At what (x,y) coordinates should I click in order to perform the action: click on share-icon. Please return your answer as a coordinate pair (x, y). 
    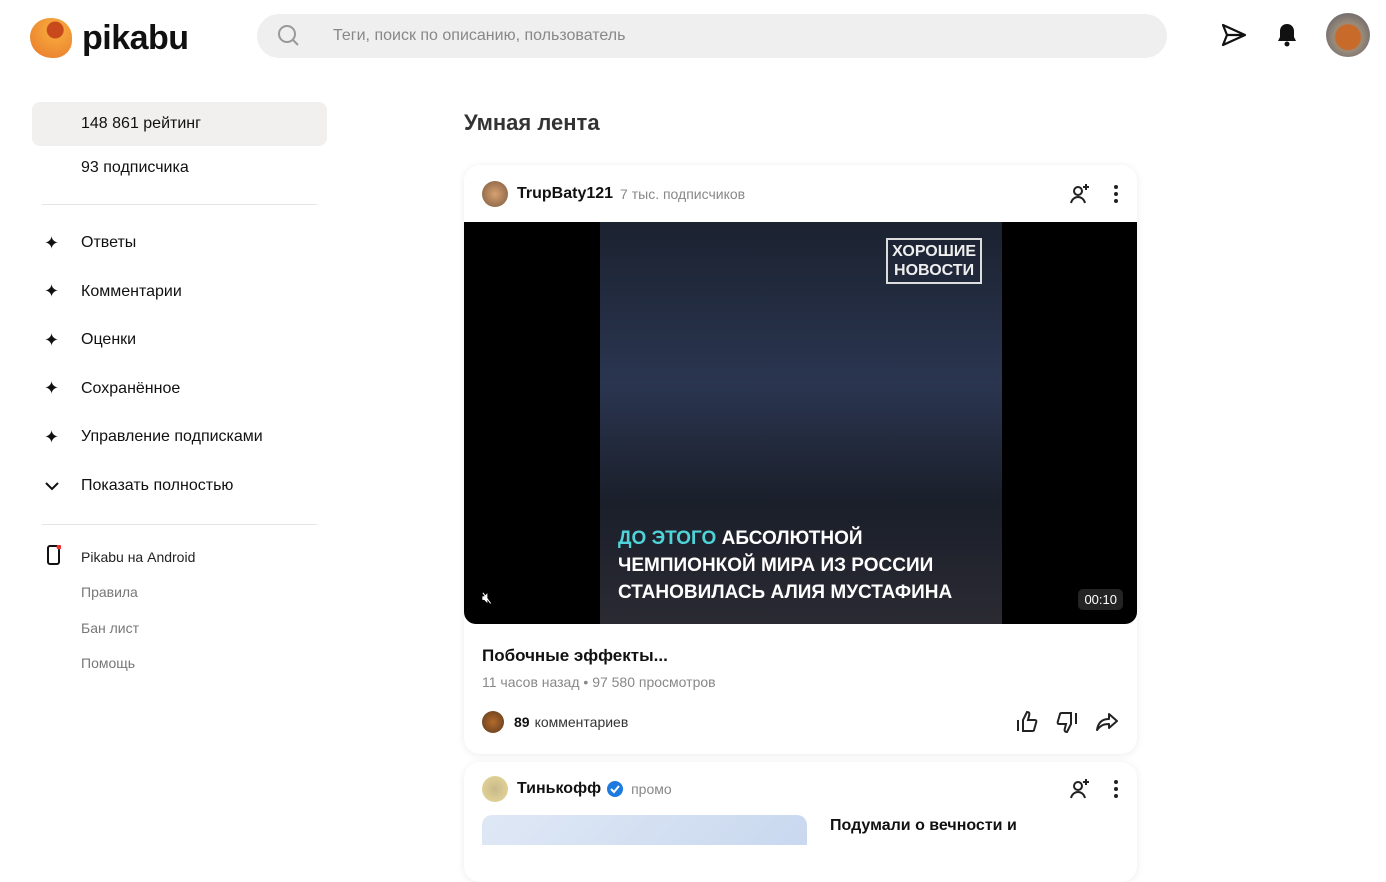
    Looking at the image, I should click on (1107, 722).